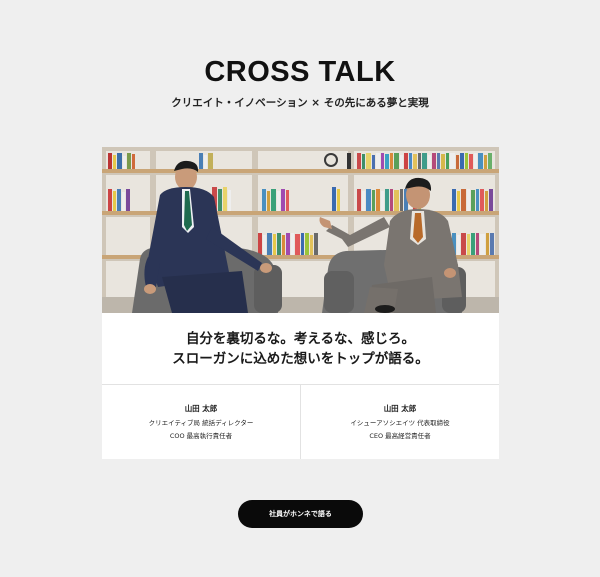 The height and width of the screenshot is (577, 600). What do you see at coordinates (300, 359) in the screenshot?
I see `headline-line-2: スローガンに込めた想いをトップが語る。` at bounding box center [300, 359].